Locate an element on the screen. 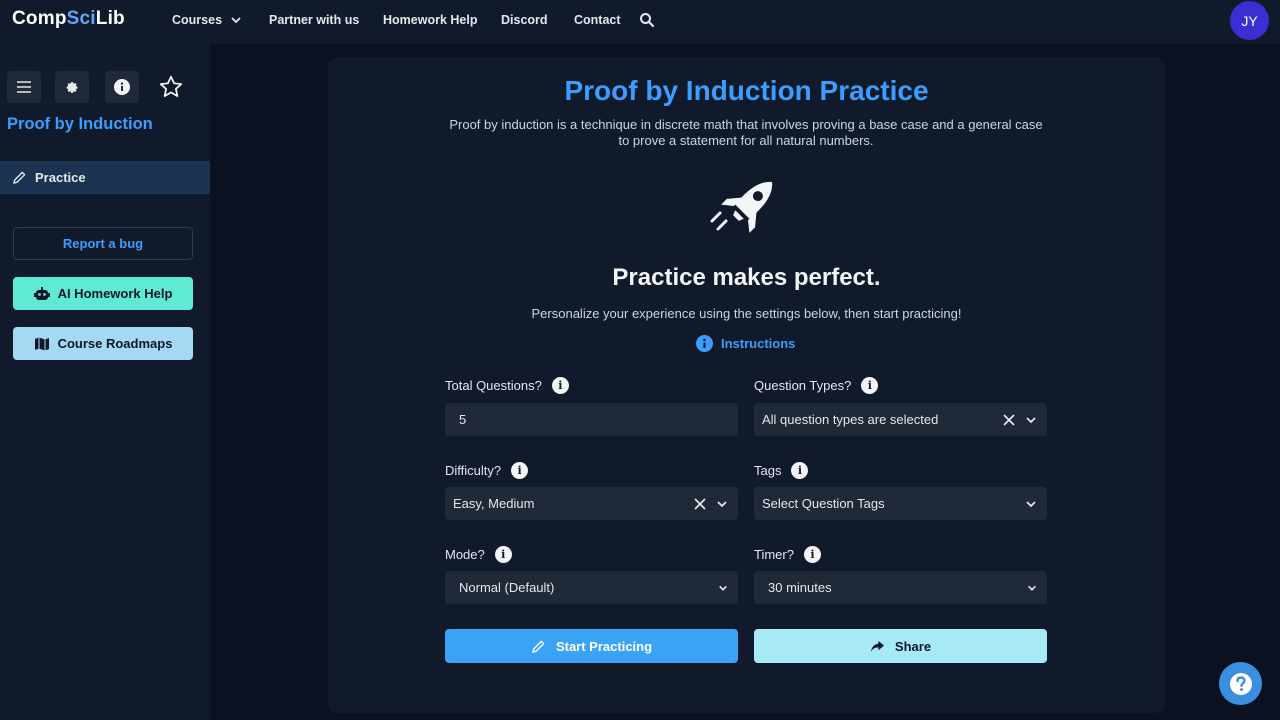  question-types-select: All question types are selected is located at coordinates (900, 419).